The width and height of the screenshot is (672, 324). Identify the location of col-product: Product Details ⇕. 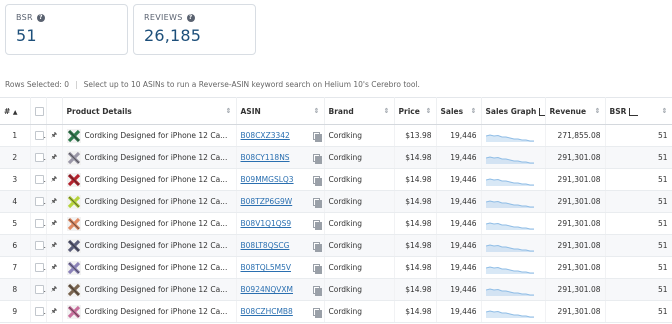
(149, 111).